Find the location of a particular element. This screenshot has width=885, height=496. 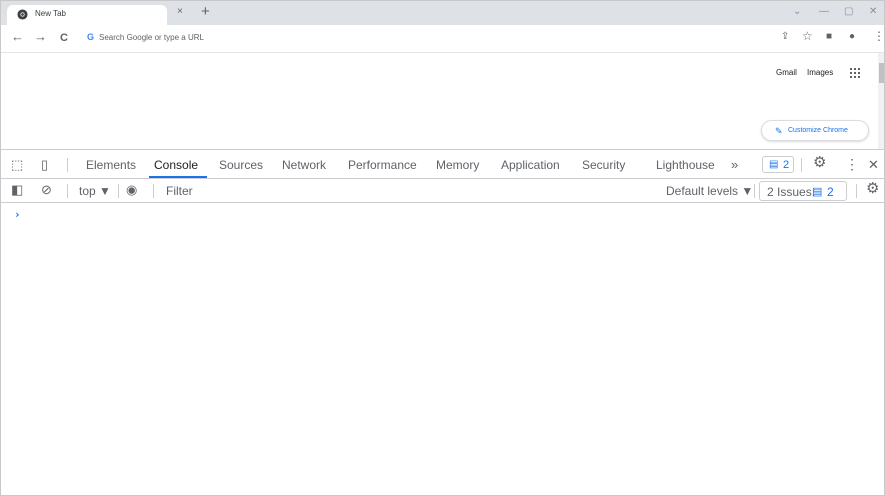

log-levels-dropdown: Default levels ▼ is located at coordinates (709, 191).